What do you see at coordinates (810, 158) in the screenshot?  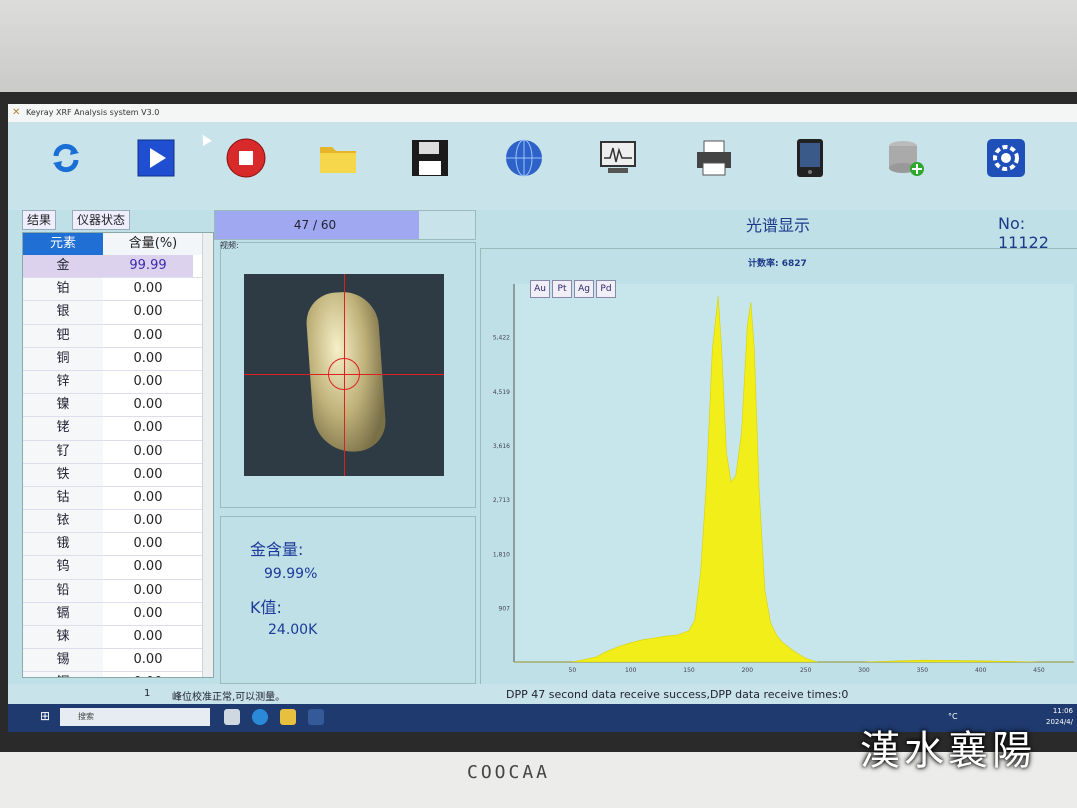 I see `device-button` at bounding box center [810, 158].